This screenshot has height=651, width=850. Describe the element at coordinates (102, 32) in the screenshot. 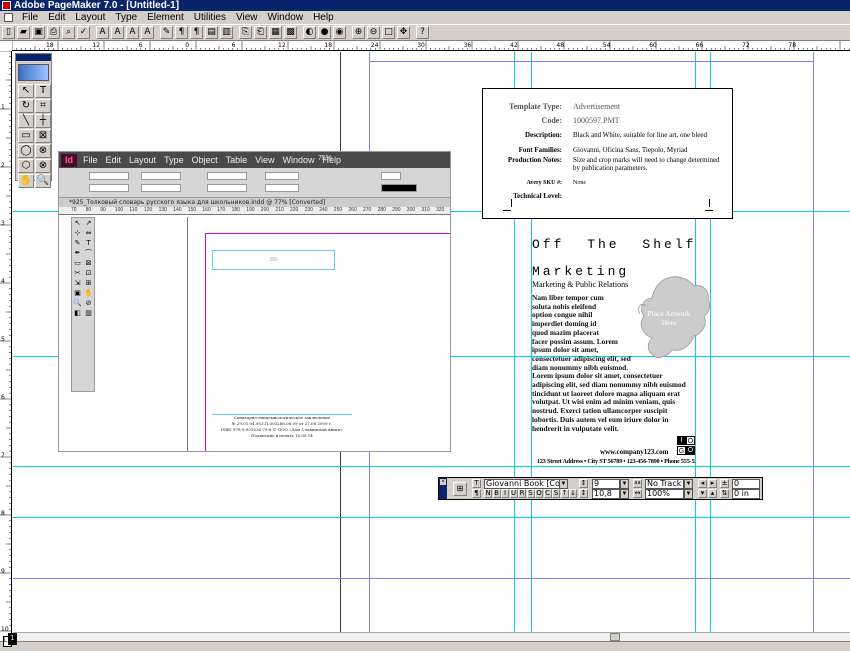

I see `type-A-icon: A` at that location.